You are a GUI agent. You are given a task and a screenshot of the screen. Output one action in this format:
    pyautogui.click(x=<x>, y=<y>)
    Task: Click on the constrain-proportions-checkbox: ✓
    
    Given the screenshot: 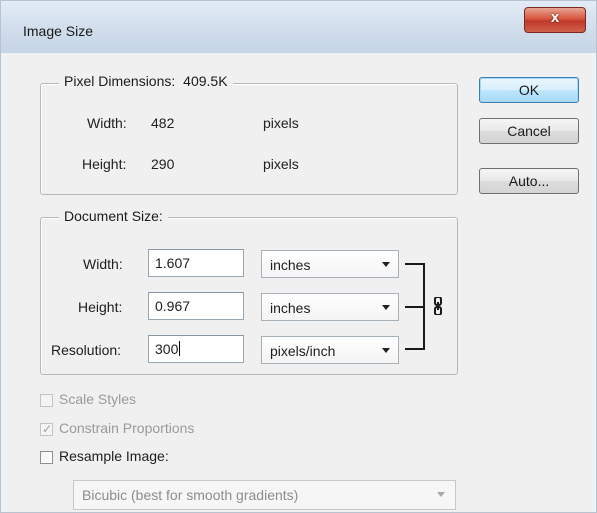 What is the action you would take?
    pyautogui.click(x=46, y=429)
    